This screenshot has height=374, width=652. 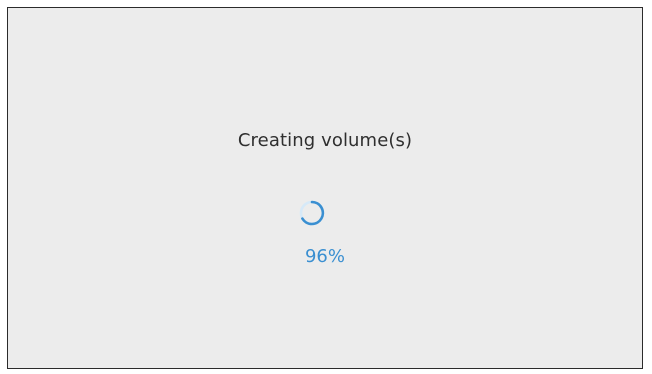 I want to click on progress-percent: 96%, so click(x=324, y=256).